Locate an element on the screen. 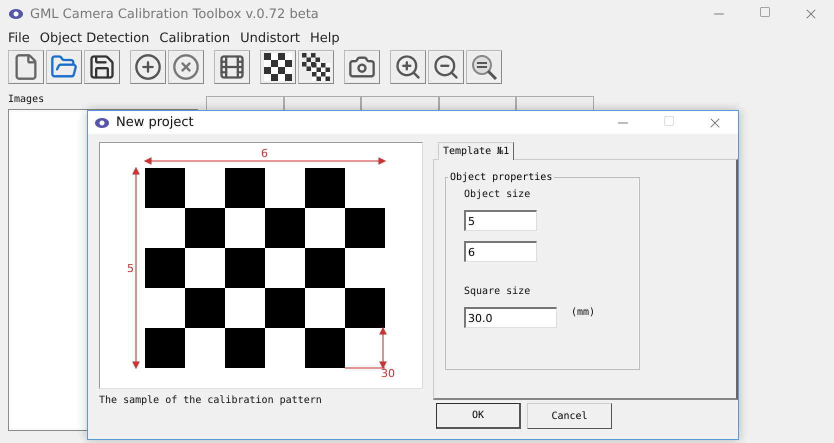 The height and width of the screenshot is (443, 834). pattern-button is located at coordinates (278, 67).